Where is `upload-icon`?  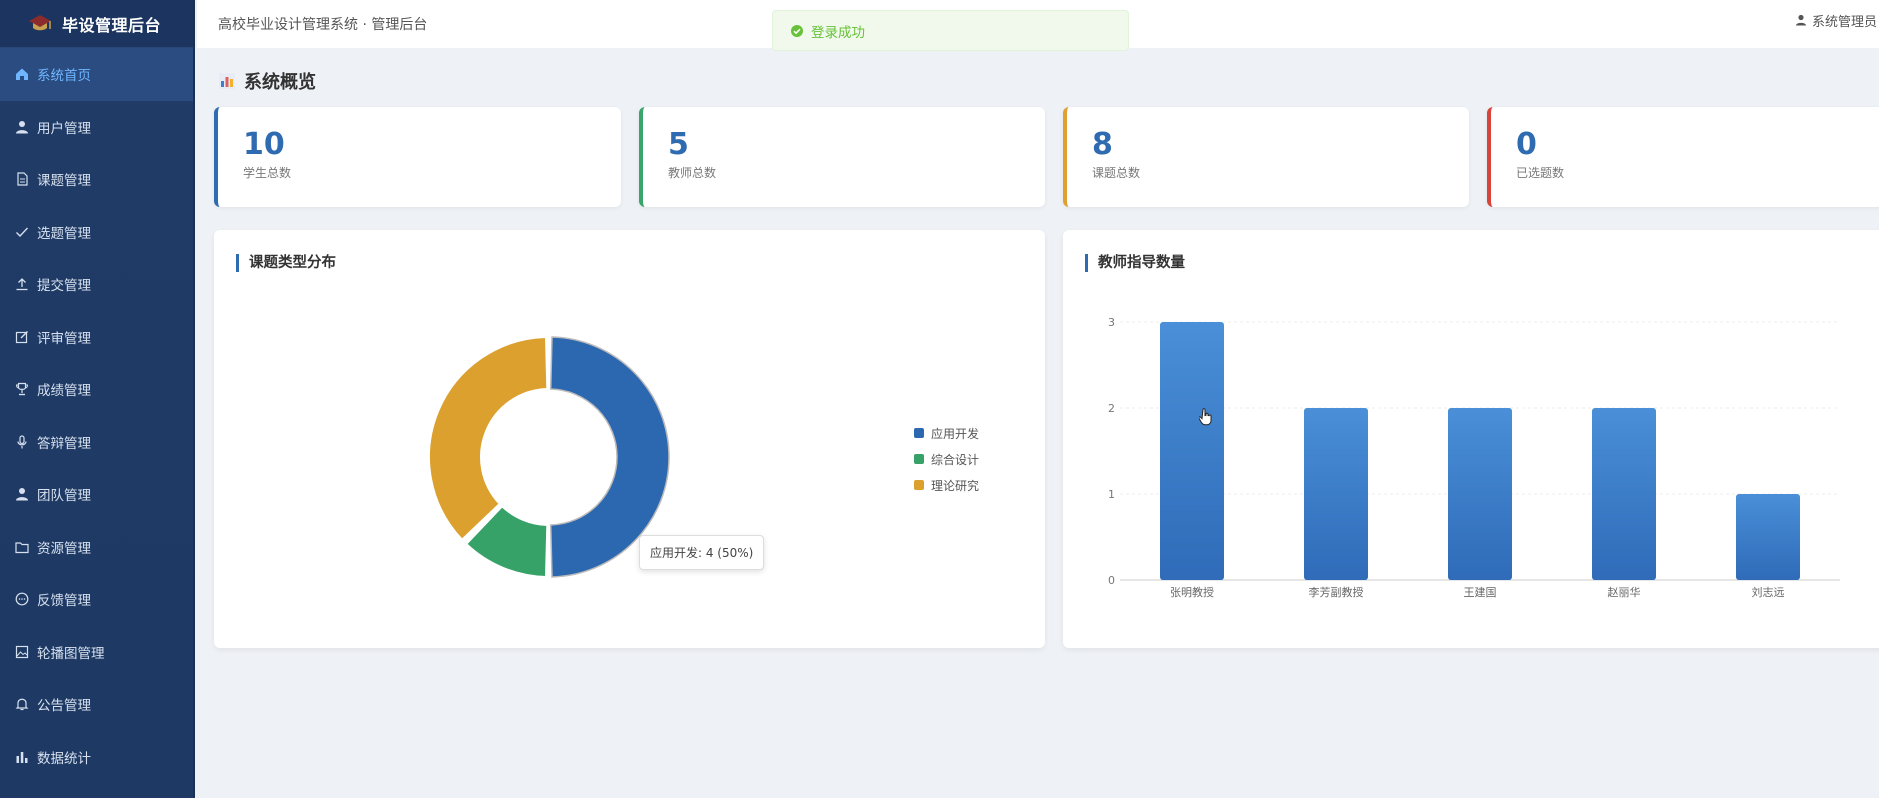
upload-icon is located at coordinates (22, 284).